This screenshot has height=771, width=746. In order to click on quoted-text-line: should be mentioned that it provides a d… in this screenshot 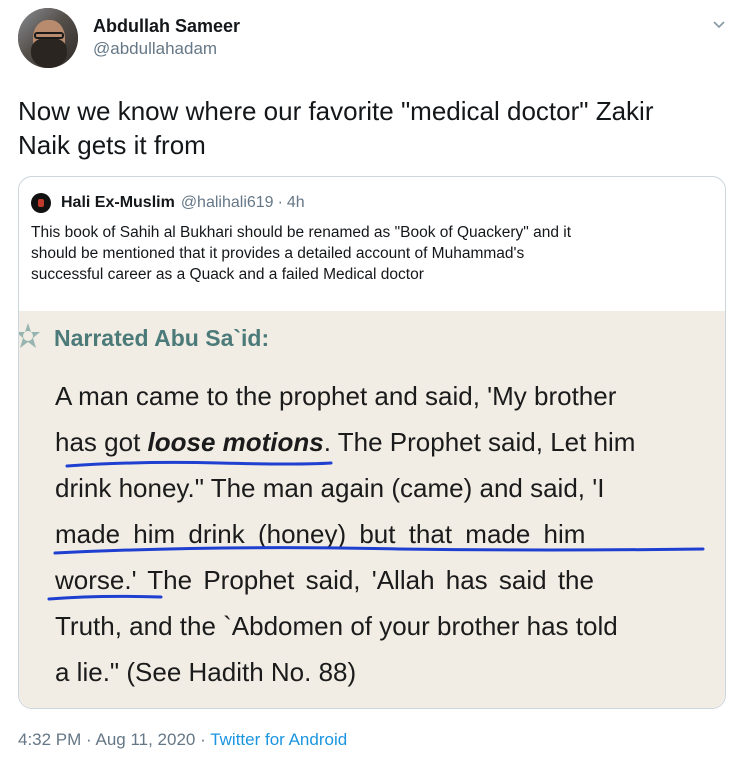, I will do `click(278, 253)`.